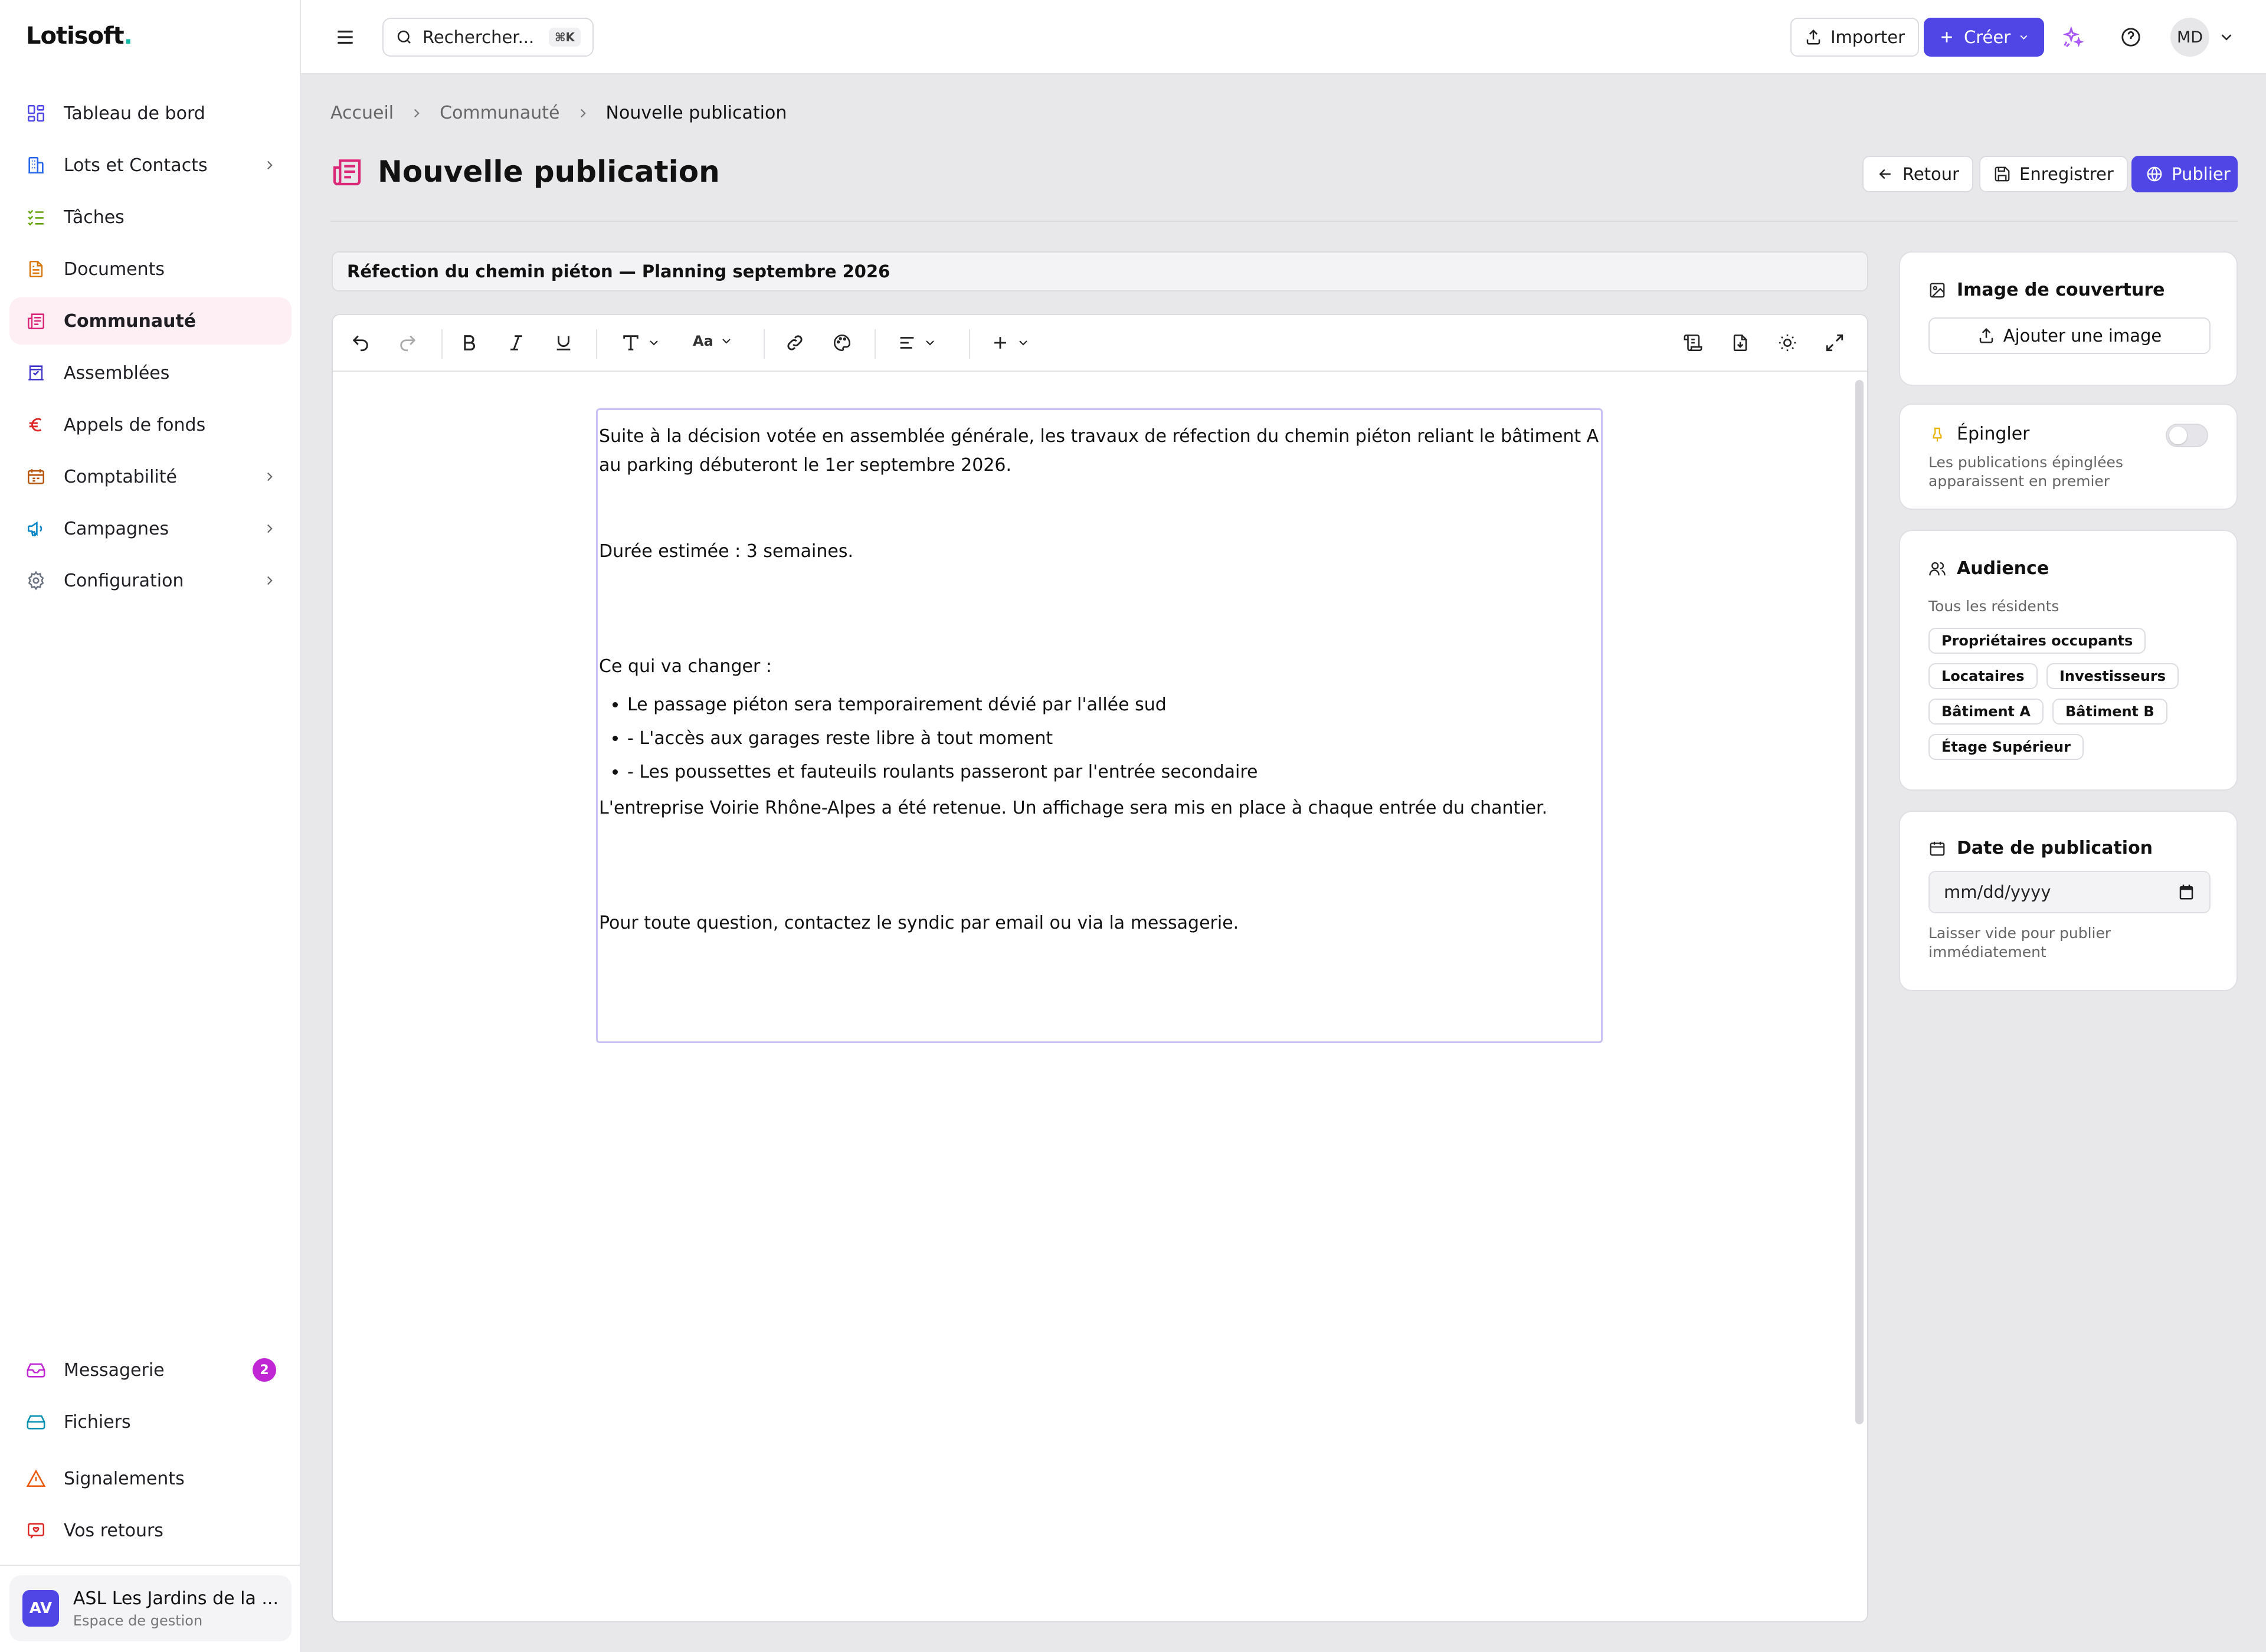 This screenshot has width=2266, height=1652. I want to click on bold-button, so click(469, 343).